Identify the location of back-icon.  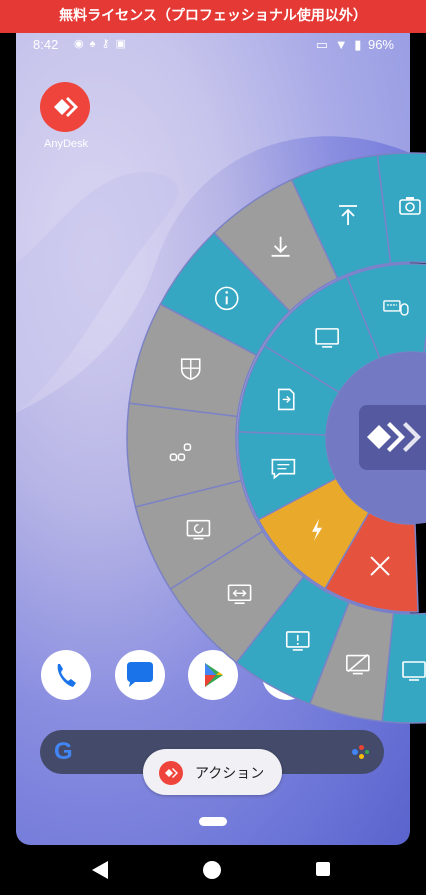
(100, 870).